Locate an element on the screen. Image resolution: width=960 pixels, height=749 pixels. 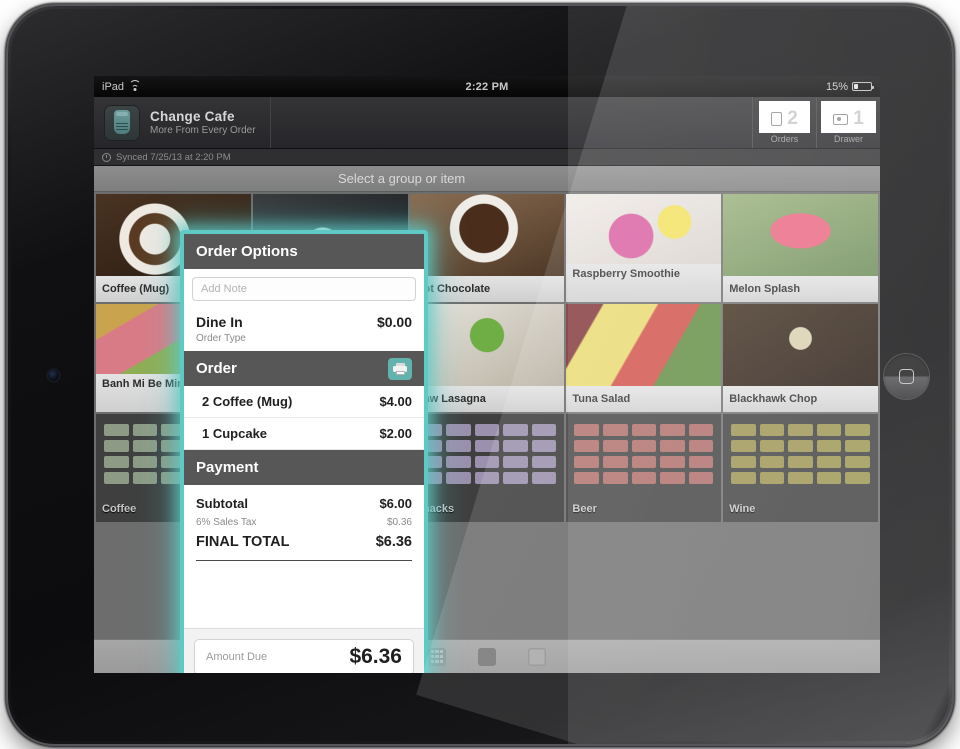
amount-due-label: Amount Due is located at coordinates (237, 657).